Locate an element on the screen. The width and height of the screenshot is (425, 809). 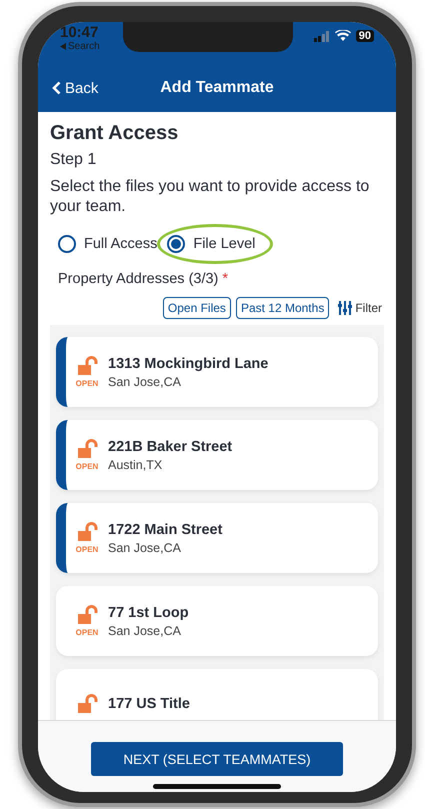
sliders-icon is located at coordinates (345, 308).